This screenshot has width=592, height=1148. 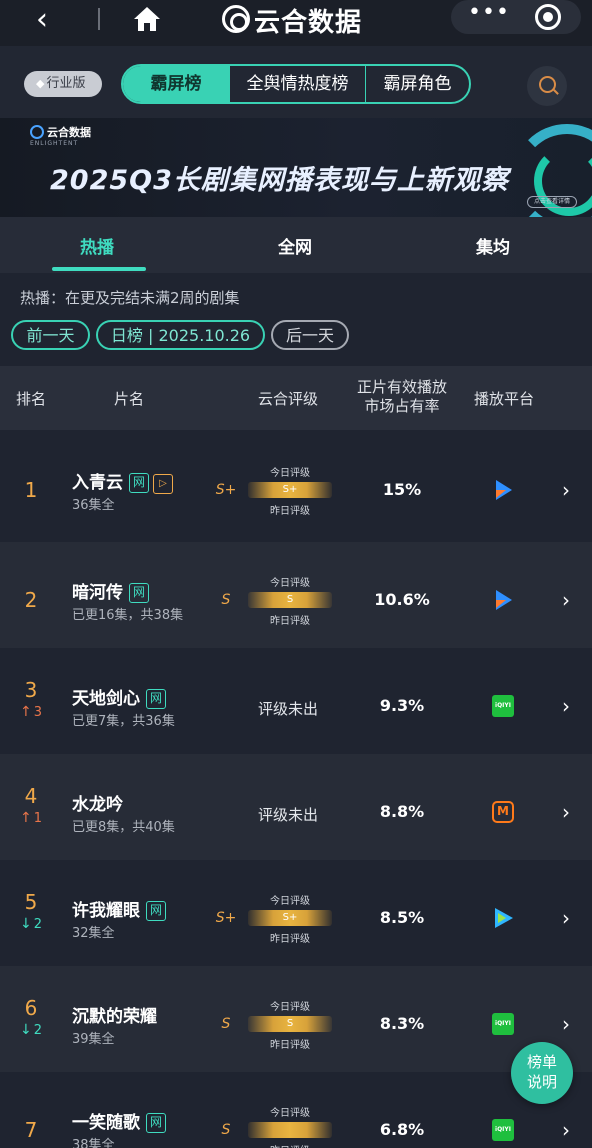 What do you see at coordinates (296, 701) in the screenshot?
I see `table-row: 3 ↑ 3 天地剑心网已更7集，共36集 评级未出 9.3% iQIYI ›` at bounding box center [296, 701].